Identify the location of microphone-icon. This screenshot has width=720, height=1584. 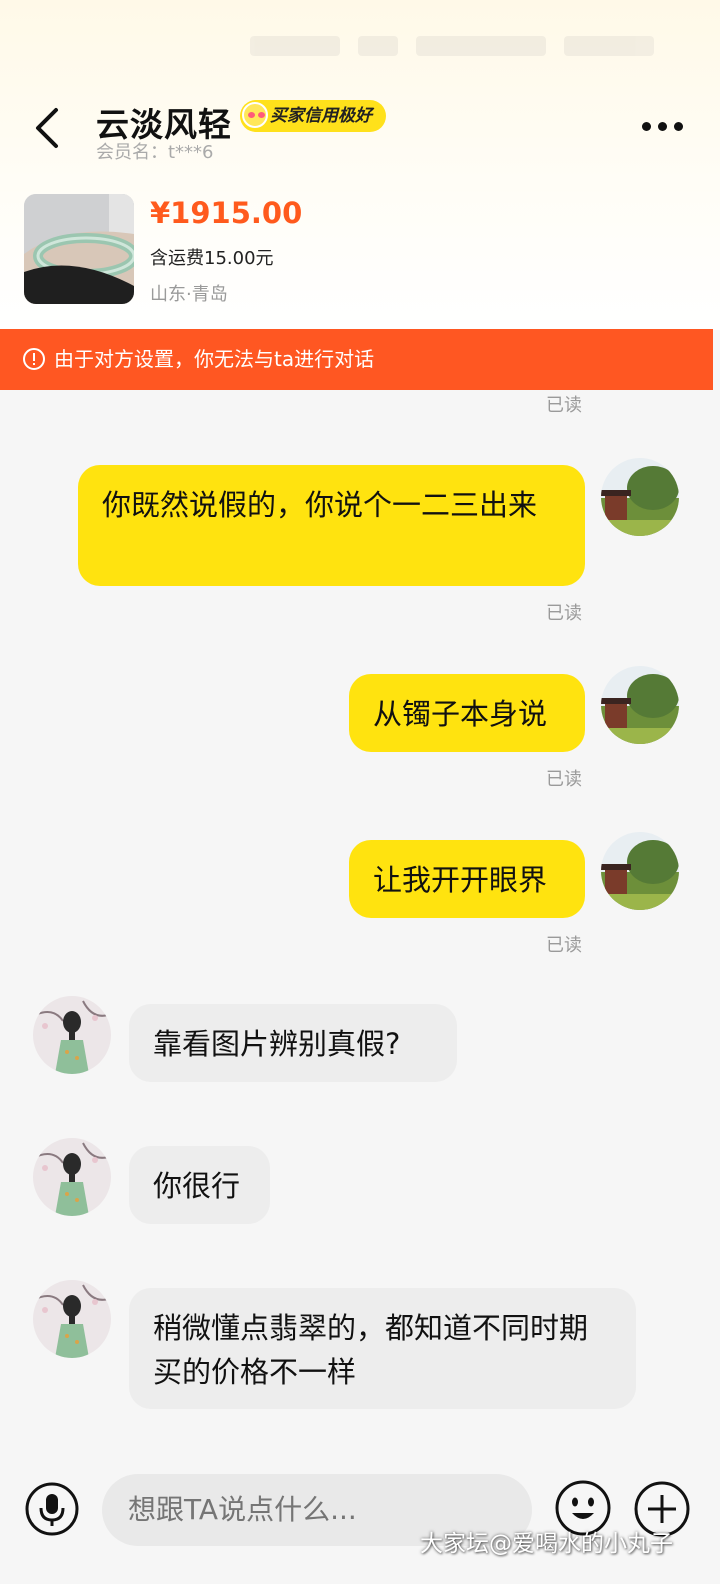
(52, 1509).